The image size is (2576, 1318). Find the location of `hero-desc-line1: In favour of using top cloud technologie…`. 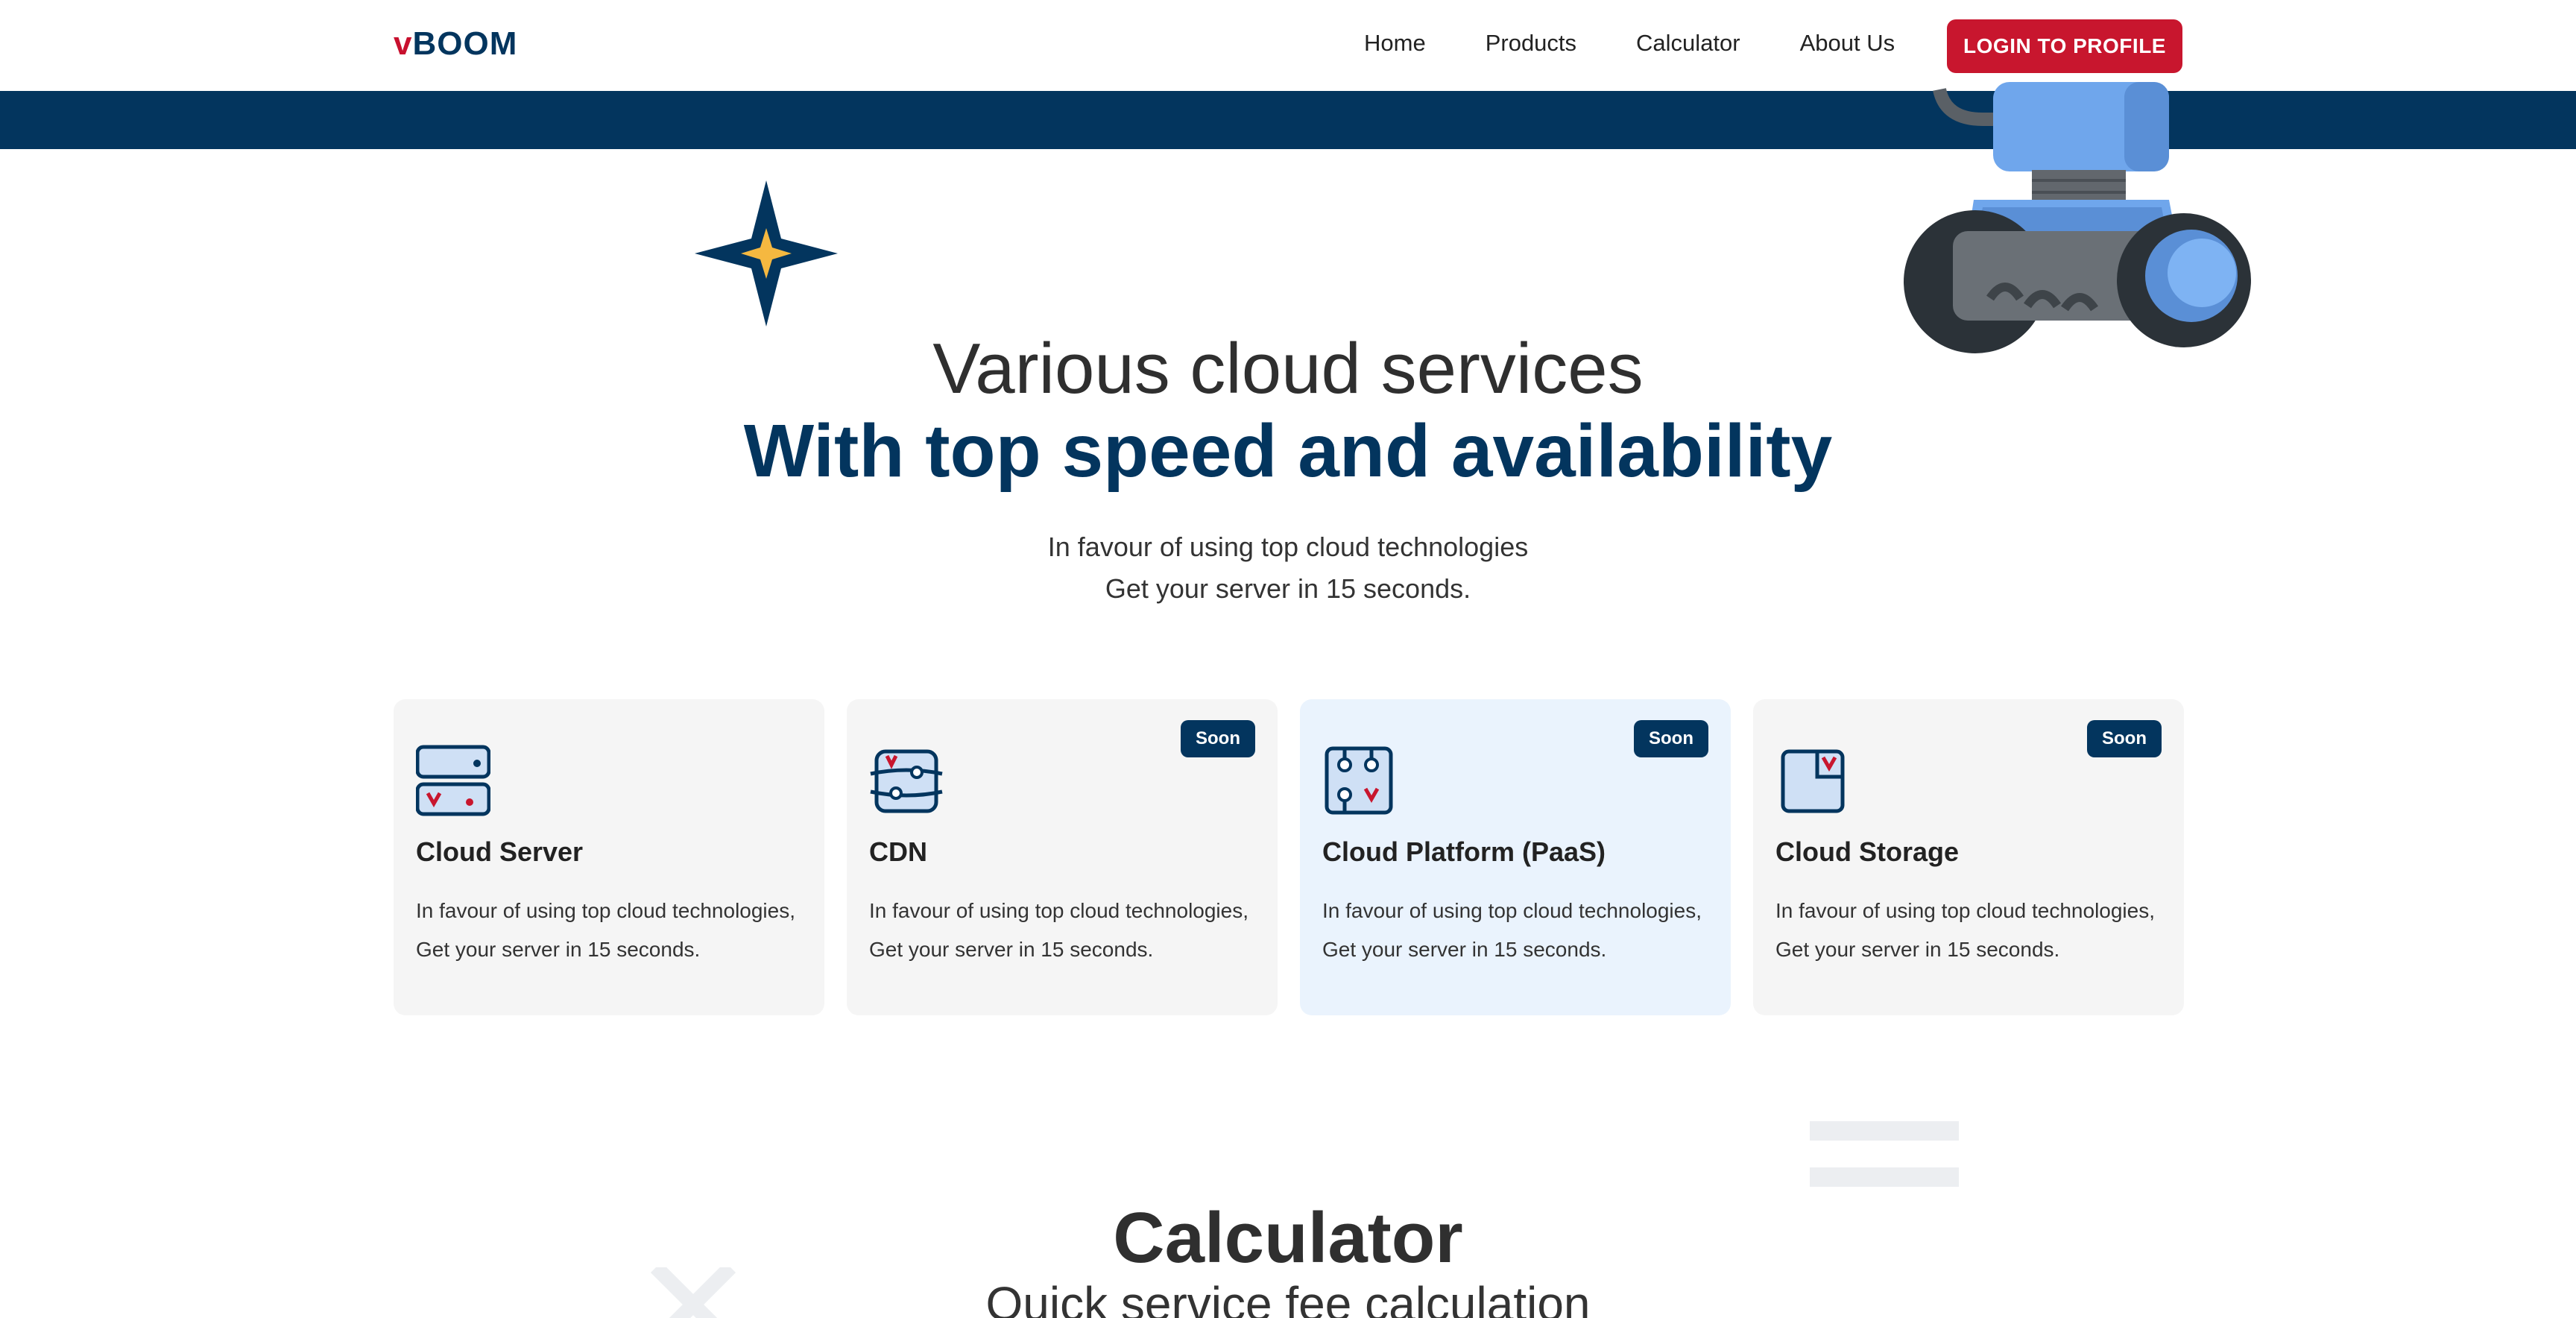

hero-desc-line1: In favour of using top cloud technologie… is located at coordinates (1288, 547).